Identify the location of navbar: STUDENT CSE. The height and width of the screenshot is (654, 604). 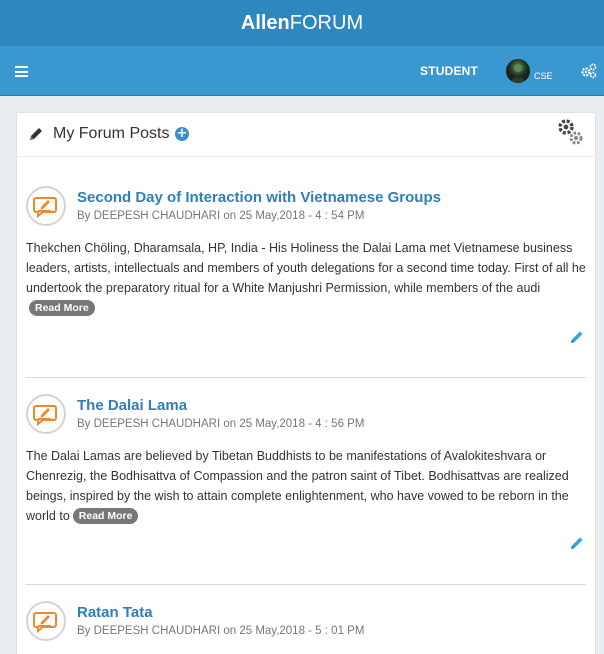
(302, 71).